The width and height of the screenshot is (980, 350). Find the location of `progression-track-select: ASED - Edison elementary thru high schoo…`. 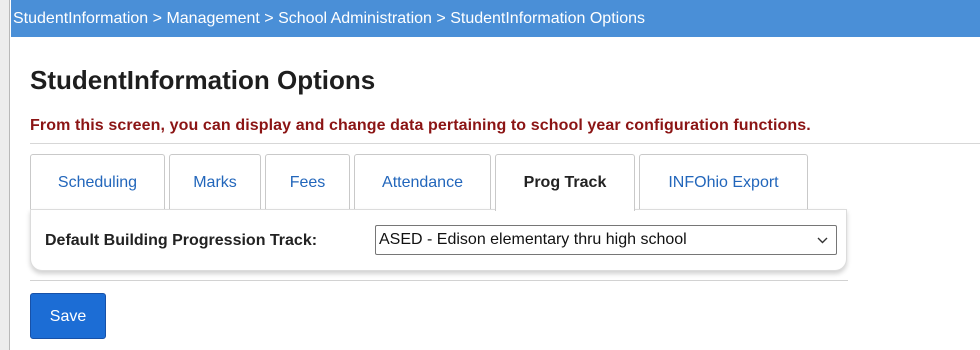

progression-track-select: ASED - Edison elementary thru high schoo… is located at coordinates (606, 240).